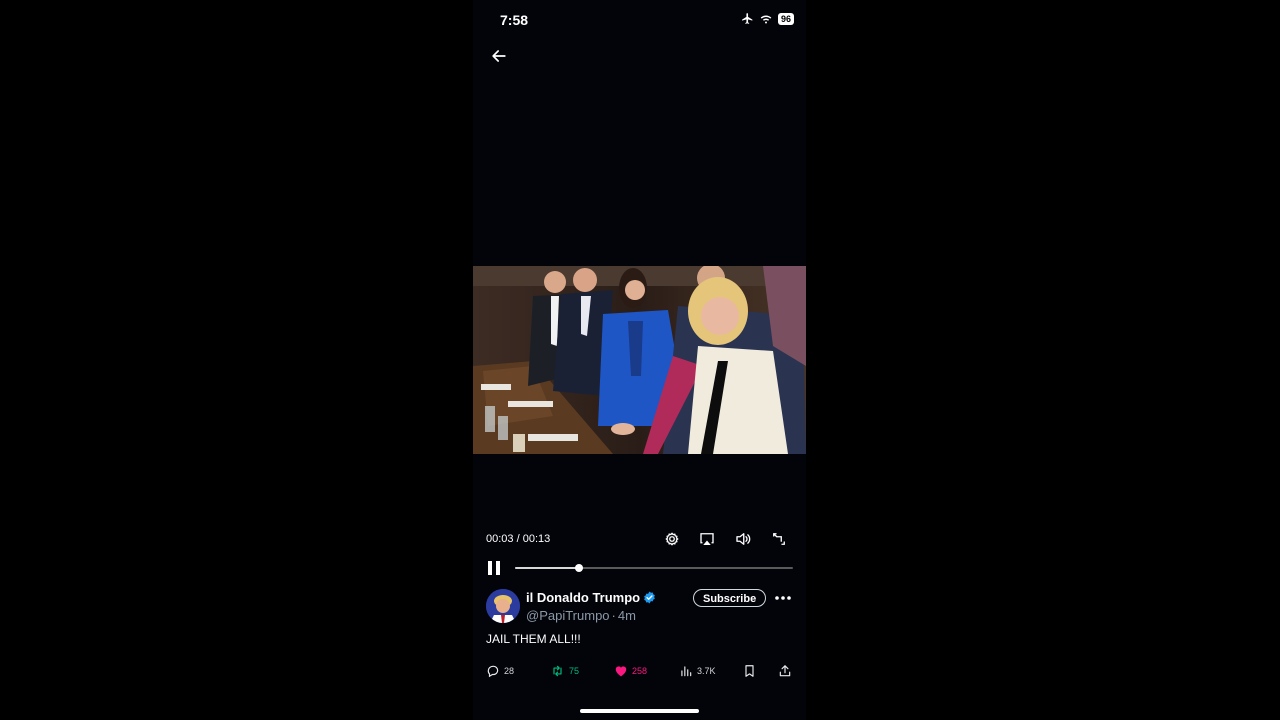  I want to click on handle: @PapiTrumpo, so click(568, 615).